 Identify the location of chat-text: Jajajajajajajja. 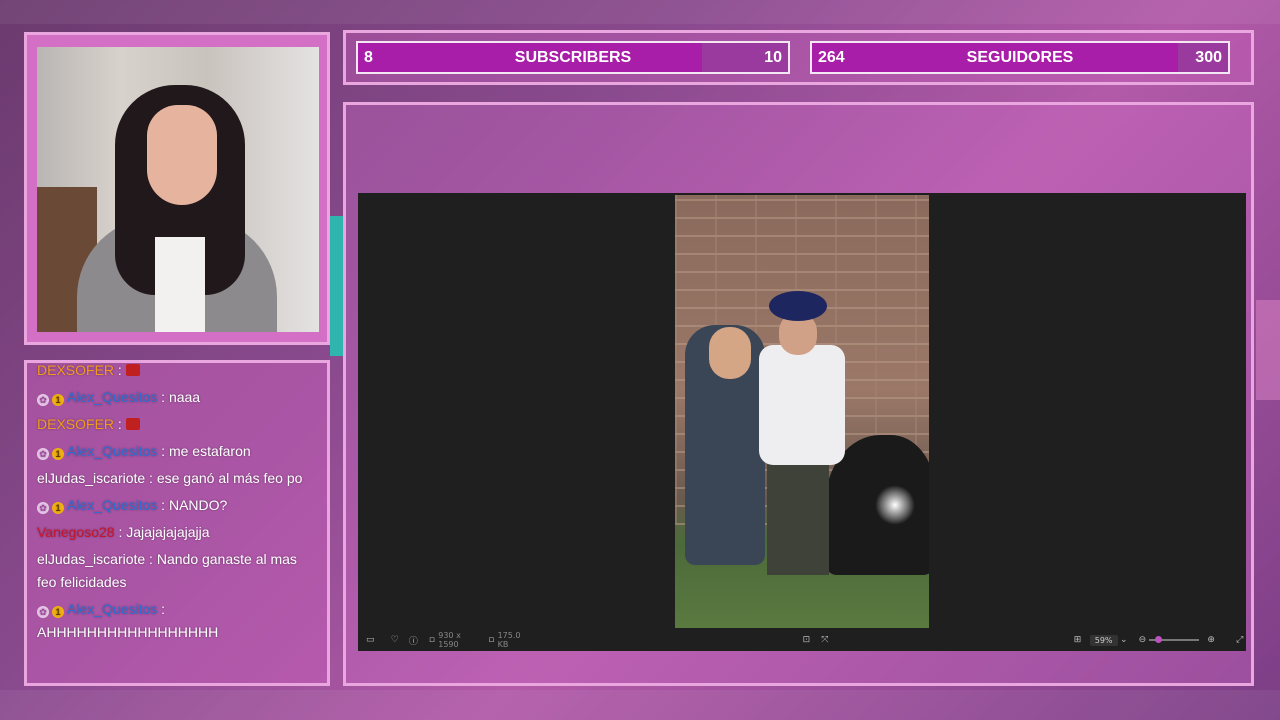
(168, 532).